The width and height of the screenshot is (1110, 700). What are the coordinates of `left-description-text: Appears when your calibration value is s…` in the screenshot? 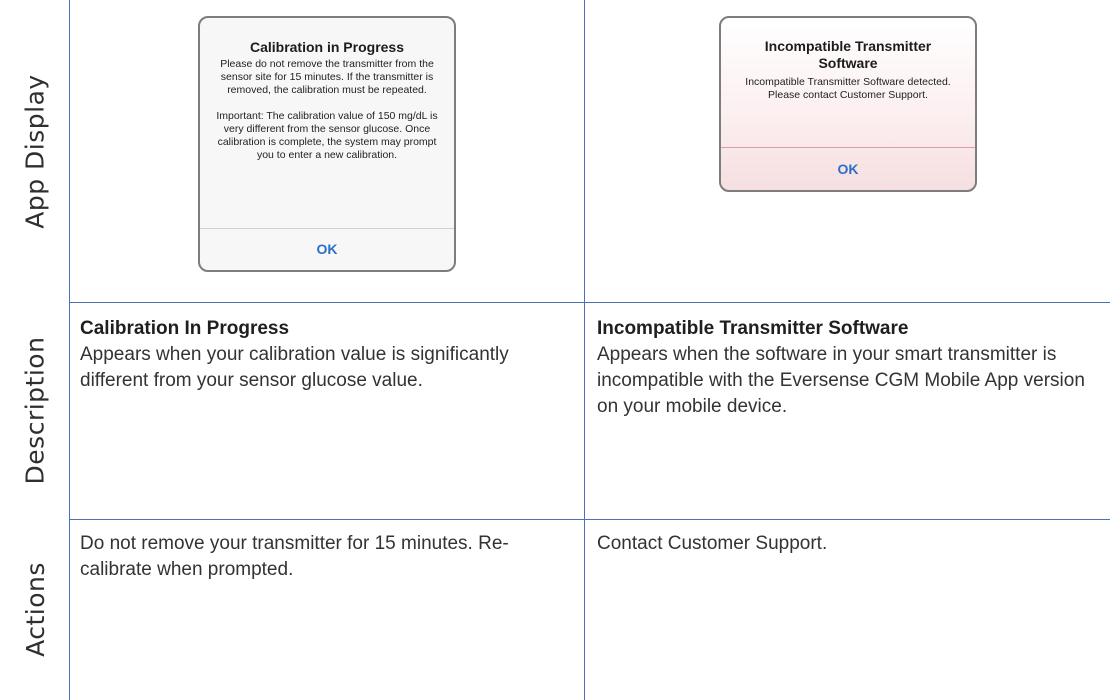 It's located at (294, 367).